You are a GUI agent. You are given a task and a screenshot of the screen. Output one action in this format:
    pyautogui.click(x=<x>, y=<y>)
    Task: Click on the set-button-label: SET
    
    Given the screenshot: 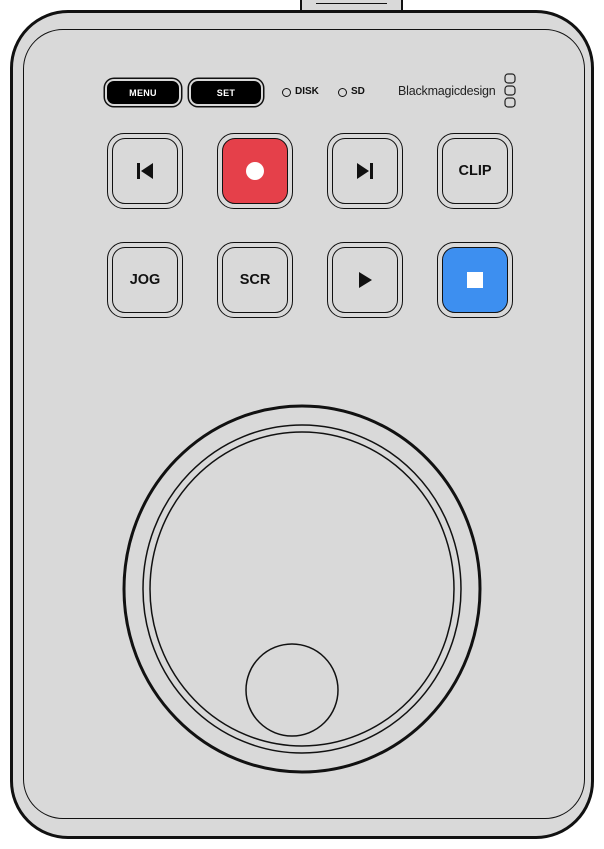 What is the action you would take?
    pyautogui.click(x=226, y=92)
    